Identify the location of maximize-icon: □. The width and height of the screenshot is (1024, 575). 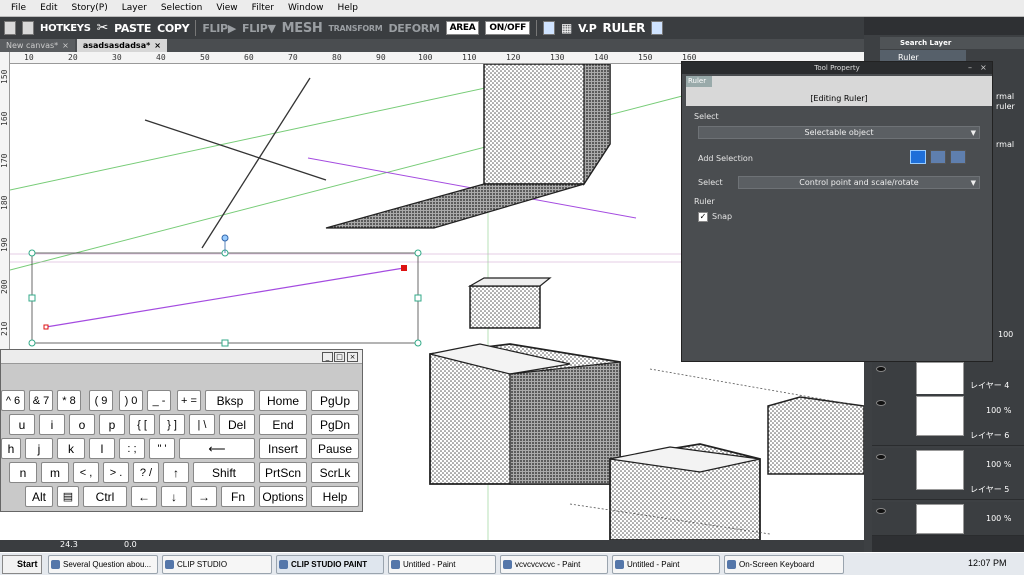
(339, 357).